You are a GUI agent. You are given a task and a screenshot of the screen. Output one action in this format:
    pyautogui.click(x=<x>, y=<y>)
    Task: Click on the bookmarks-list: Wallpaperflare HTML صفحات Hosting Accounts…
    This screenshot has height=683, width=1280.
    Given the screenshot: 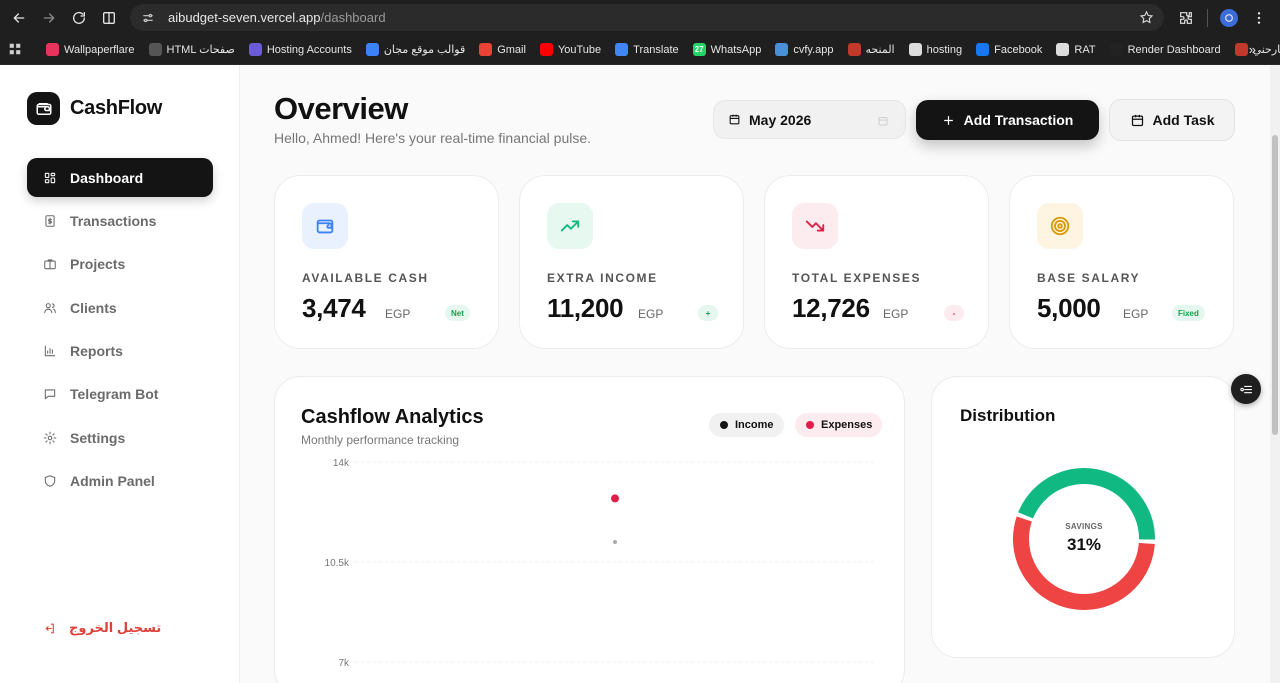 What is the action you would take?
    pyautogui.click(x=663, y=49)
    